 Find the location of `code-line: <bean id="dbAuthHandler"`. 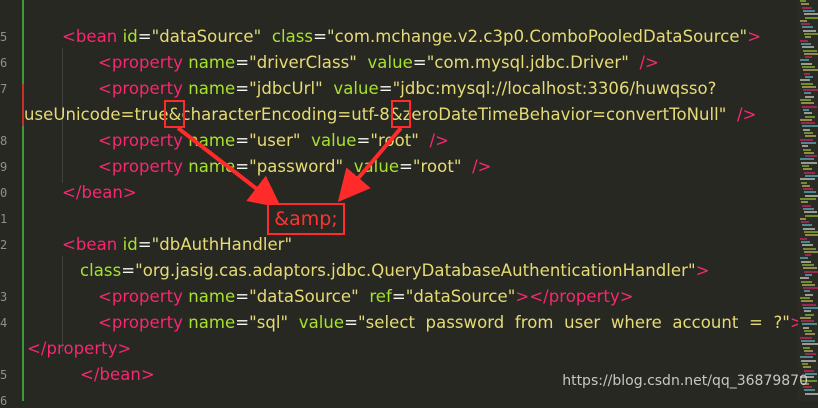

code-line: <bean id="dbAuthHandler" is located at coordinates (177, 245).